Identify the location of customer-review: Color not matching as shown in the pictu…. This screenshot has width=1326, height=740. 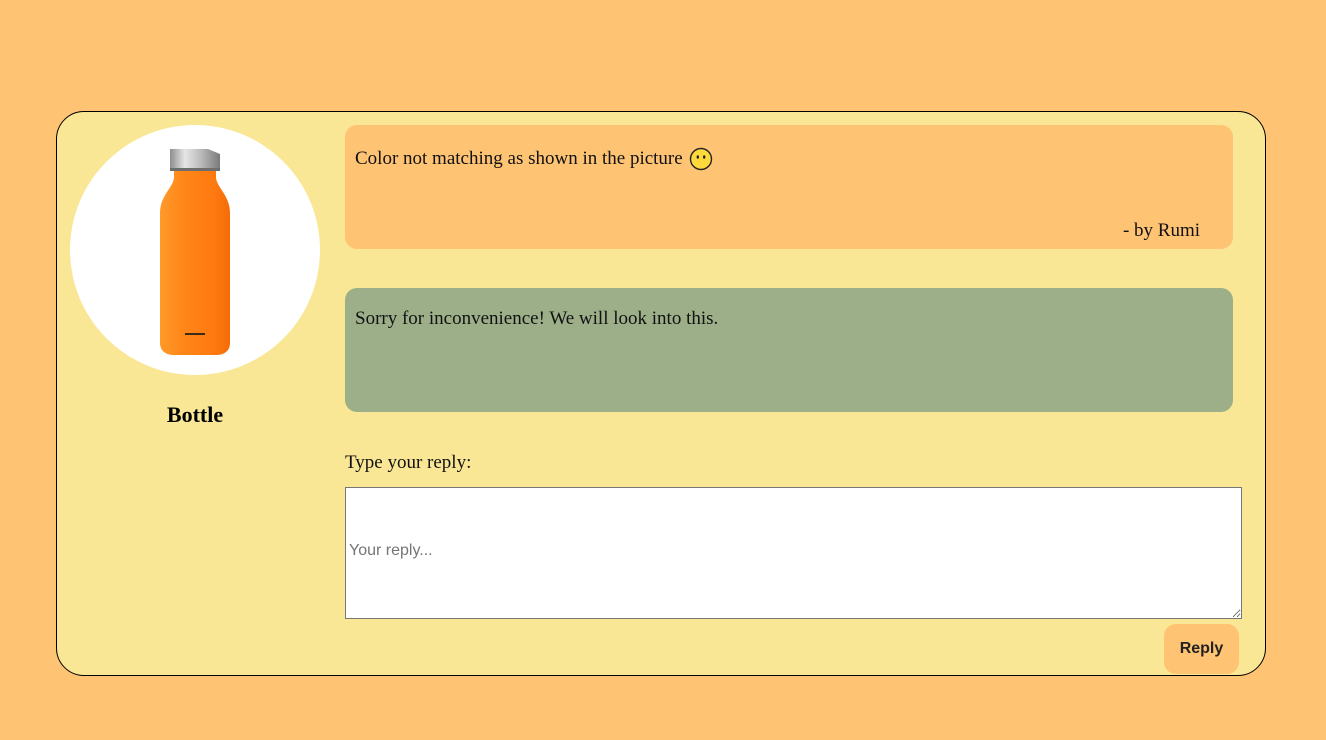
(789, 187).